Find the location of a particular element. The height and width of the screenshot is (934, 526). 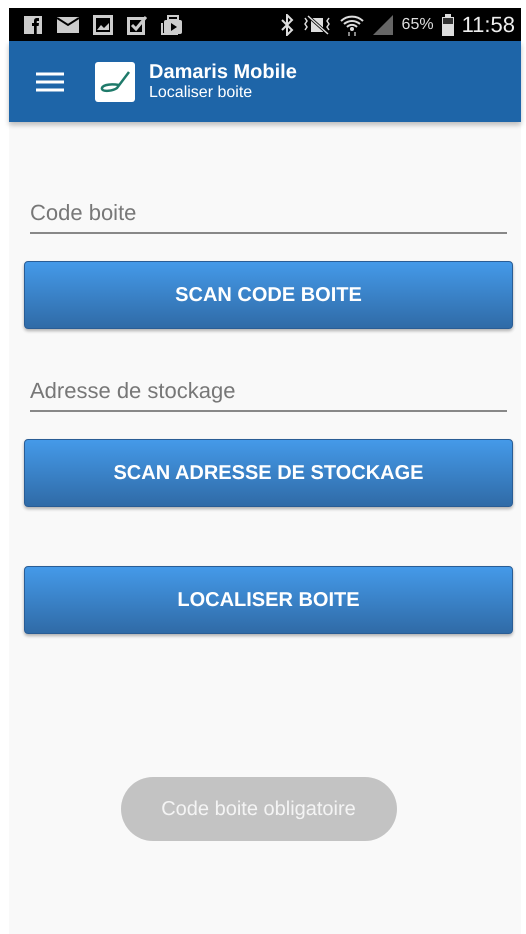

input-field: Code boite is located at coordinates (268, 215).